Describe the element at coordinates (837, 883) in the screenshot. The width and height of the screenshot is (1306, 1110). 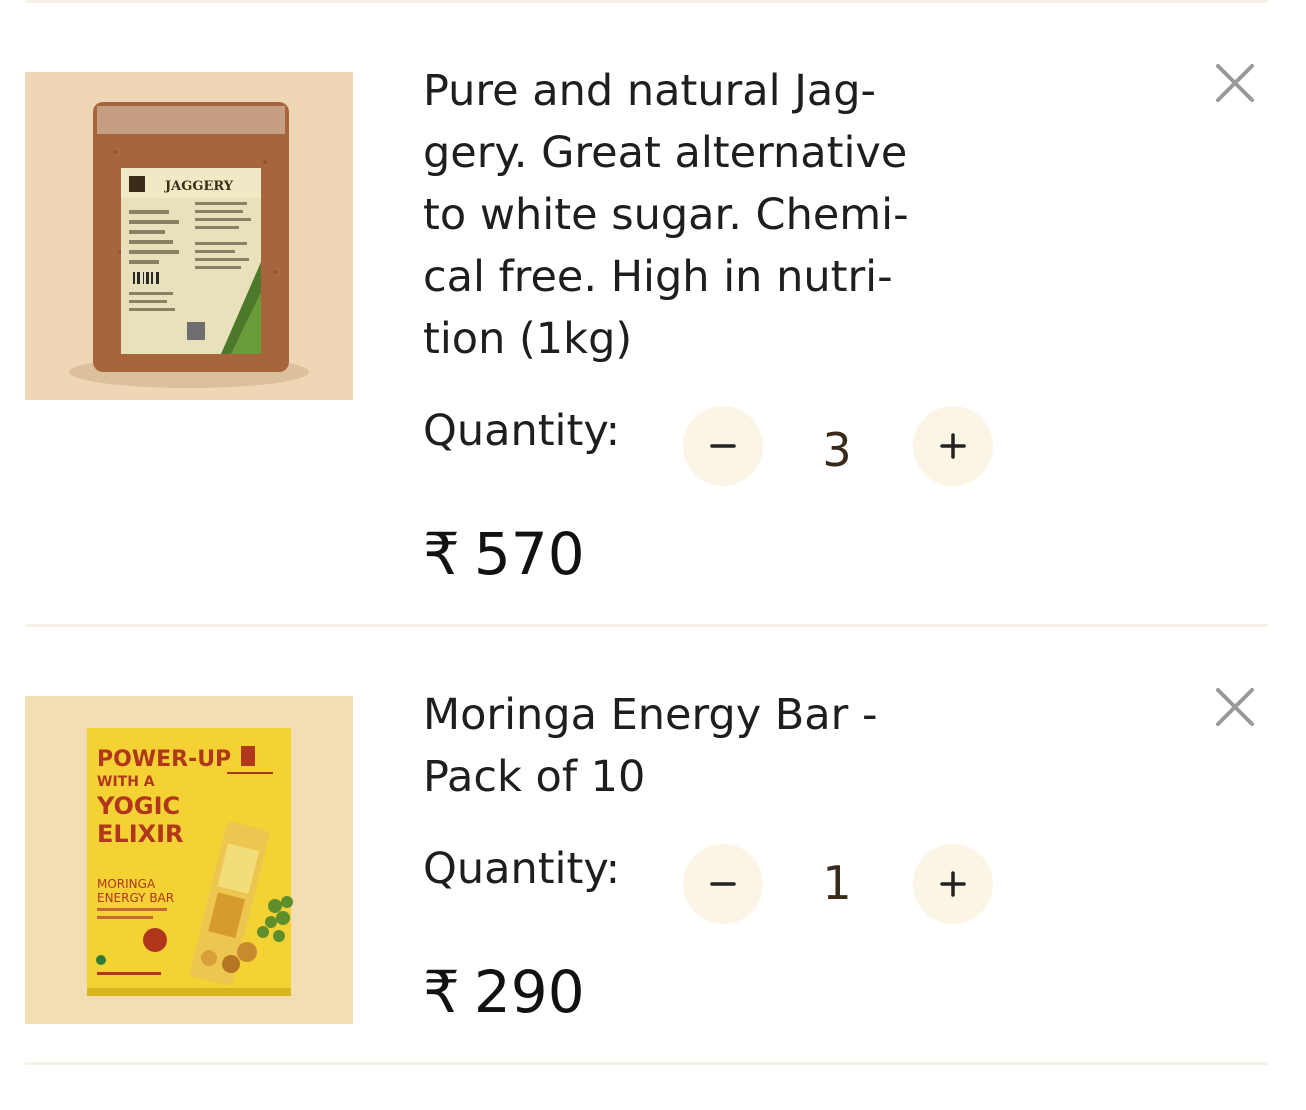
I see `quantity-value: 1` at that location.